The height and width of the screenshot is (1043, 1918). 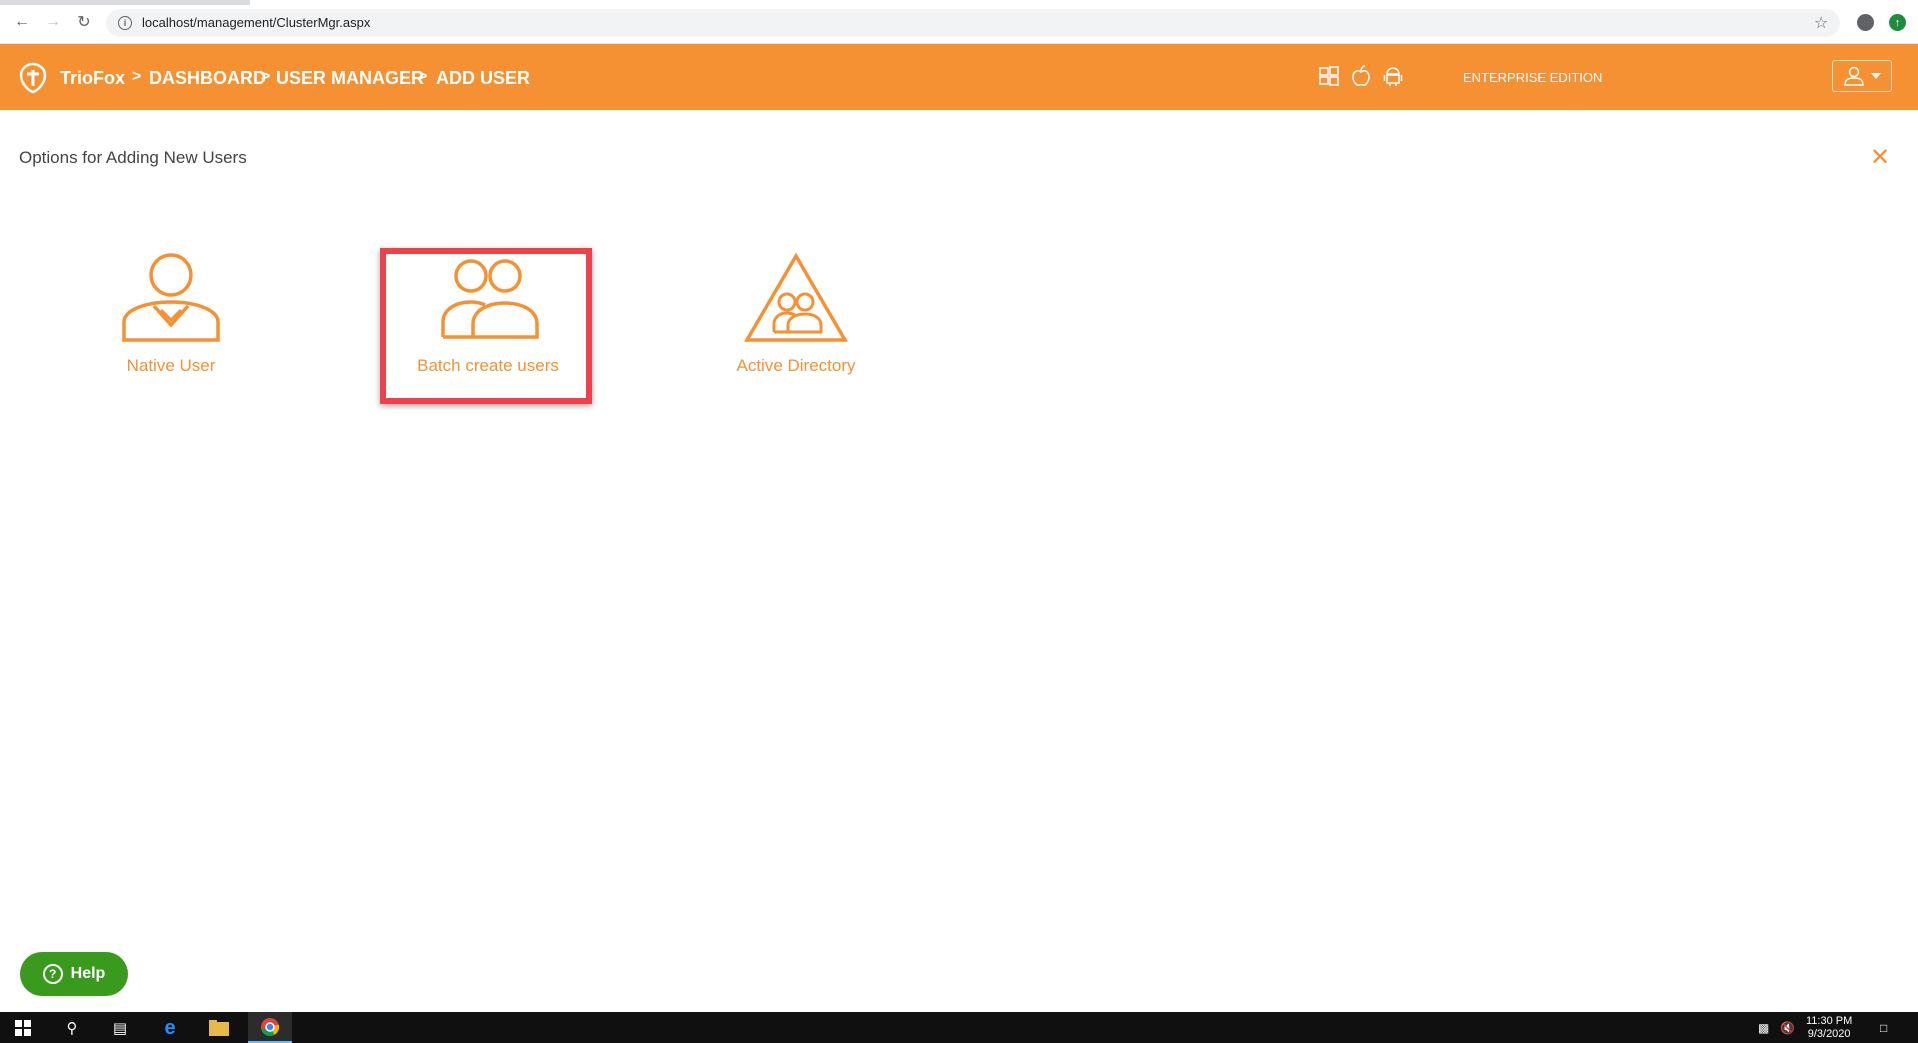 I want to click on active-directory-option: Active Directory, so click(x=796, y=325).